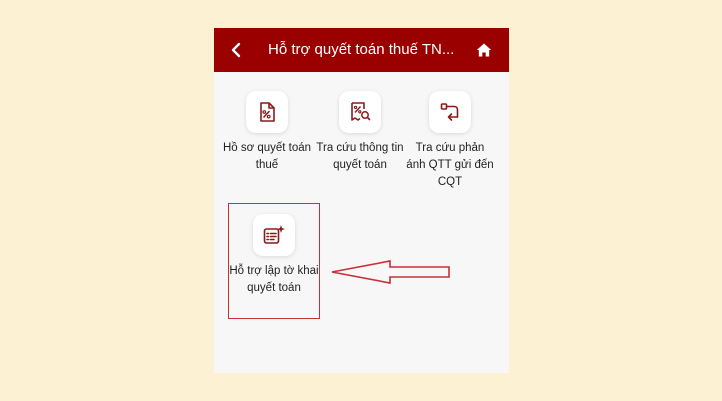 The width and height of the screenshot is (722, 401). I want to click on feedback-icon, so click(449, 112).